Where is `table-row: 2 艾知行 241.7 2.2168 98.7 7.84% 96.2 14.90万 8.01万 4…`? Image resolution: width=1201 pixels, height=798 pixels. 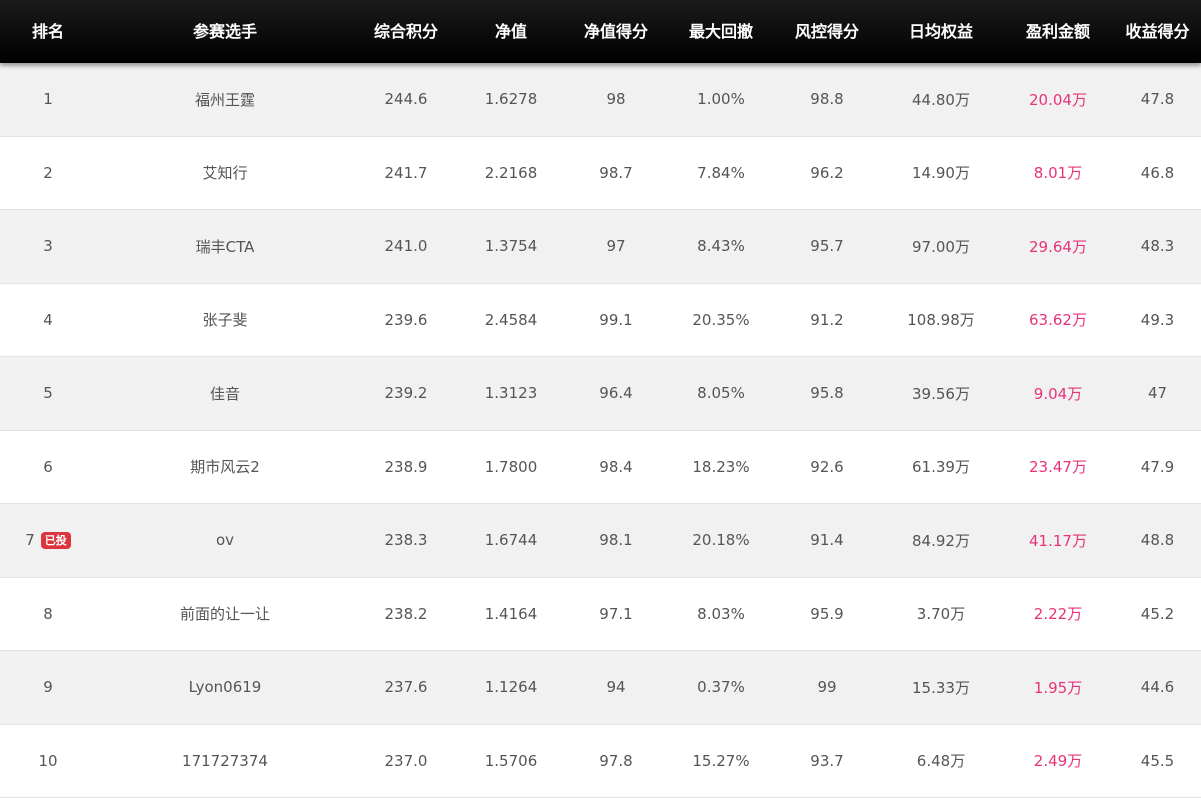 table-row: 2 艾知行 241.7 2.2168 98.7 7.84% 96.2 14.90万 8.01万 4… is located at coordinates (600, 173).